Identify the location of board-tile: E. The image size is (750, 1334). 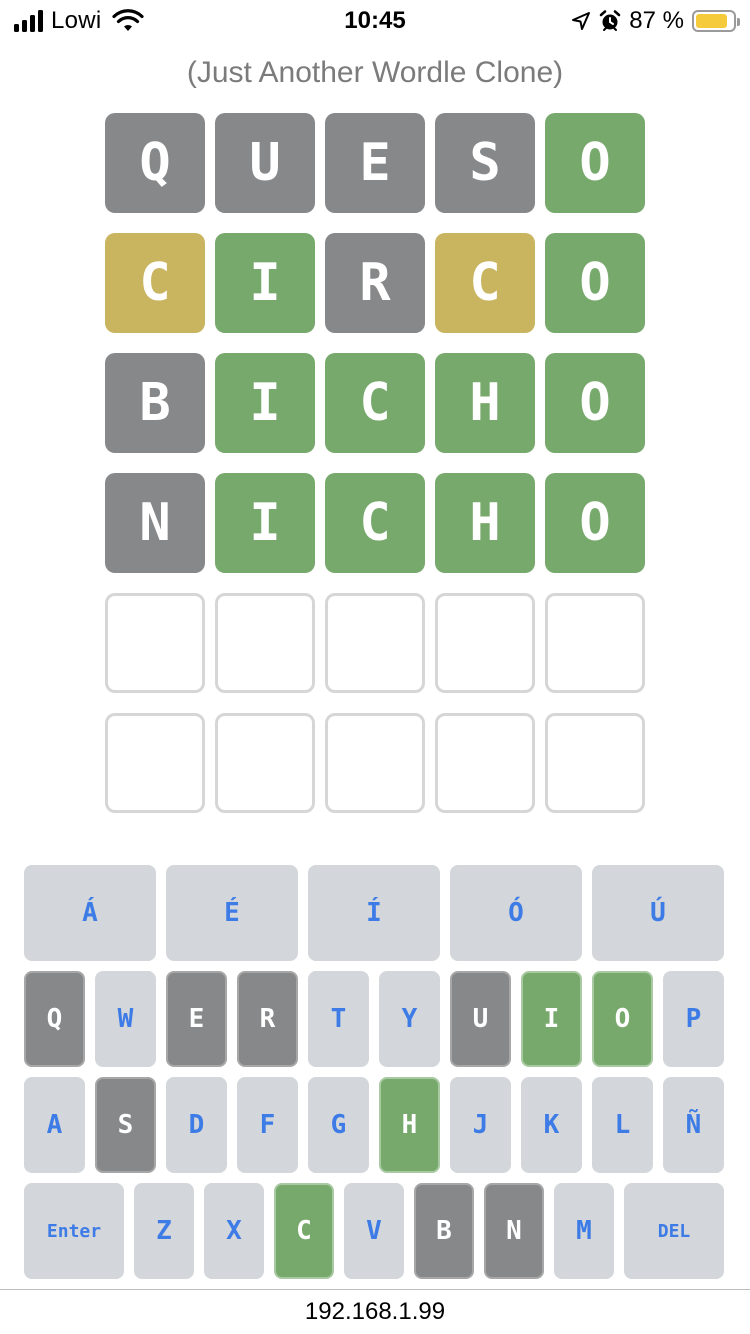
(375, 163).